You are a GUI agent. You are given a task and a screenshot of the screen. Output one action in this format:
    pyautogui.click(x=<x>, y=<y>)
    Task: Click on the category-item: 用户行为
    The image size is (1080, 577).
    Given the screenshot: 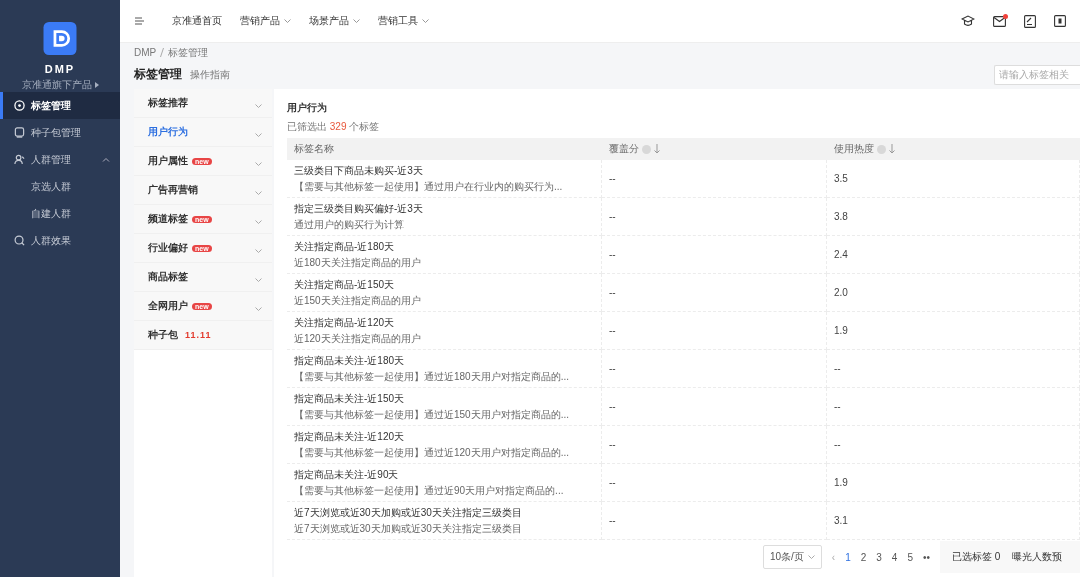 What is the action you would take?
    pyautogui.click(x=203, y=132)
    